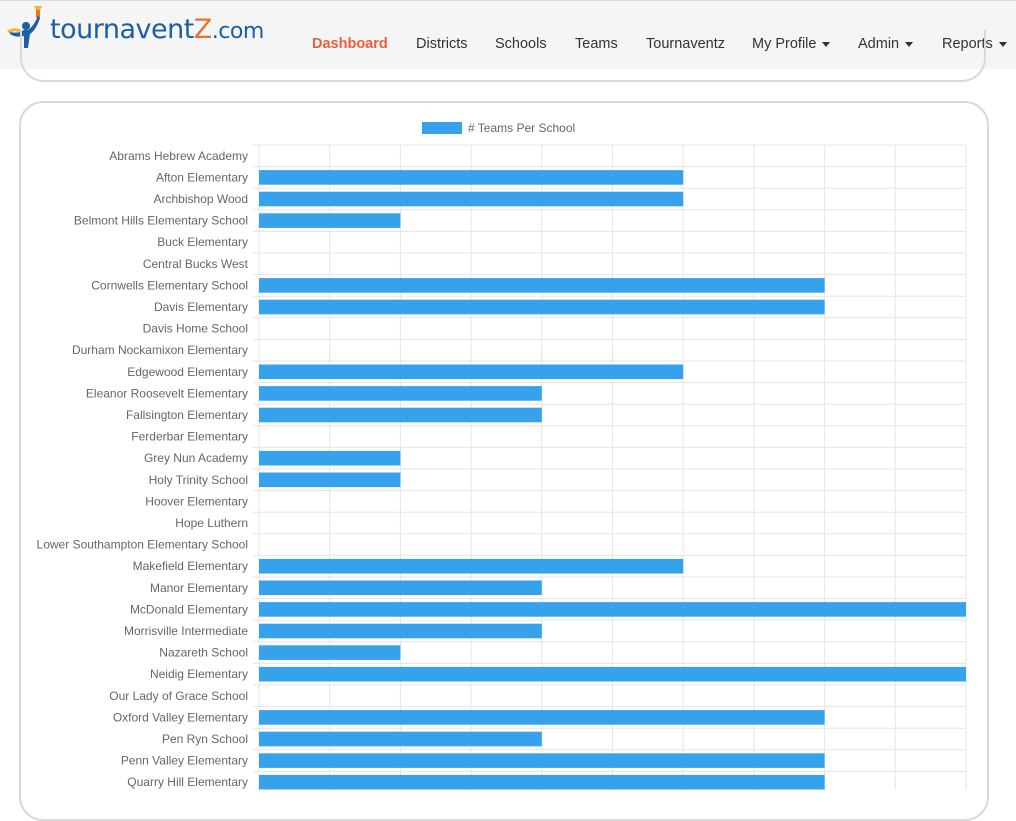 The image size is (1016, 821). What do you see at coordinates (190, 566) in the screenshot?
I see `category-label: Makefield Elementary` at bounding box center [190, 566].